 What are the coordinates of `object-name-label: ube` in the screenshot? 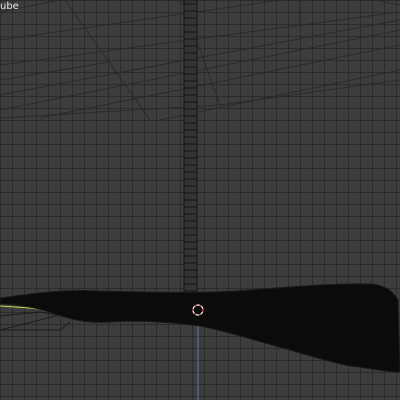 It's located at (9, 6).